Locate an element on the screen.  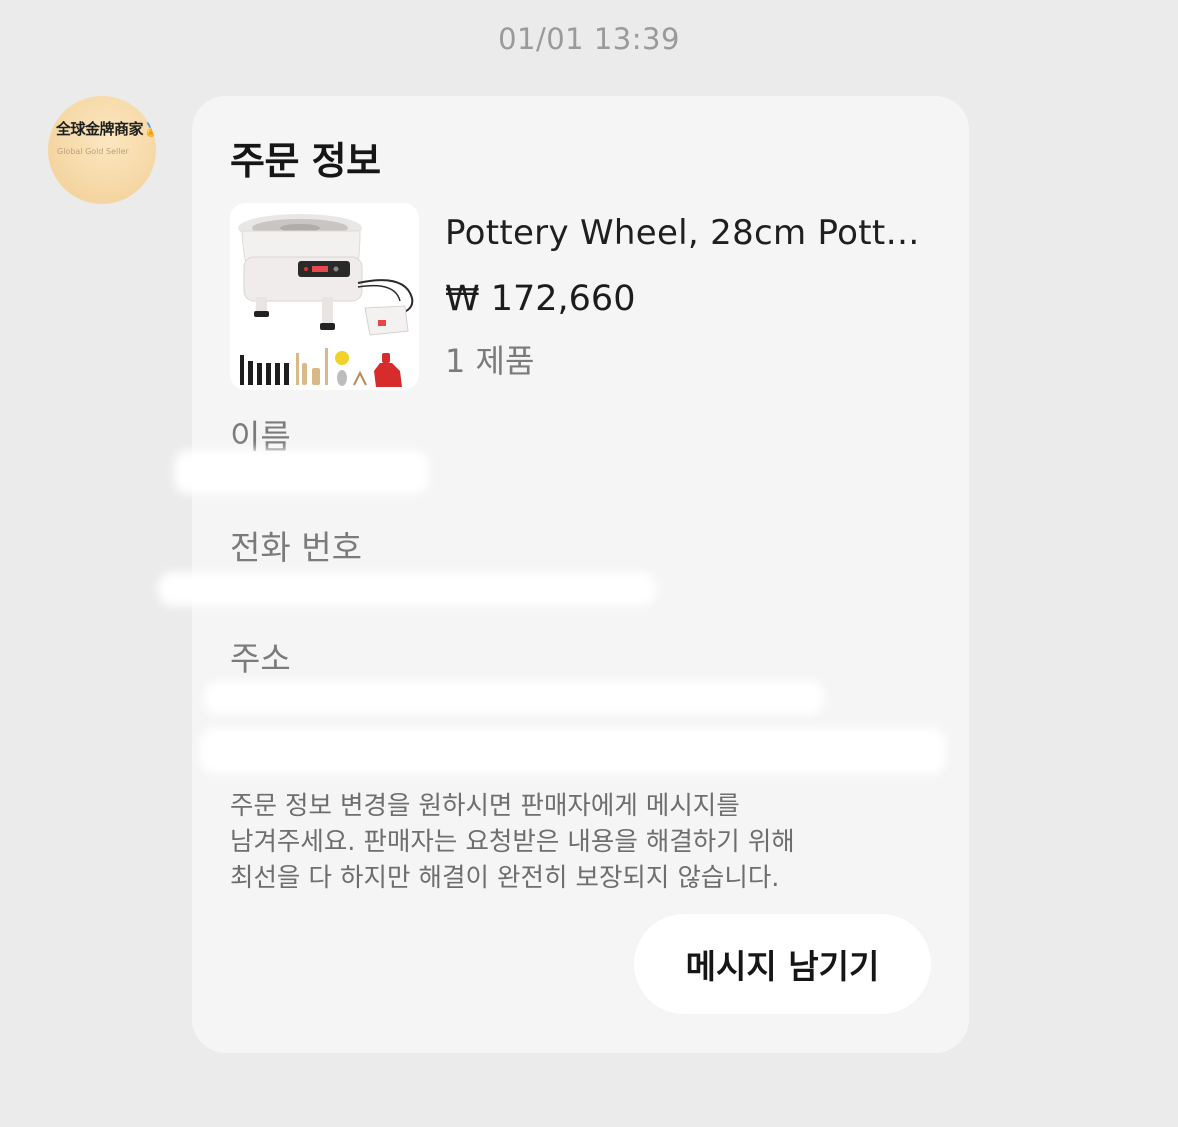
seller-avatar: 全球金牌商家🏅 Global Gold Seller is located at coordinates (102, 150).